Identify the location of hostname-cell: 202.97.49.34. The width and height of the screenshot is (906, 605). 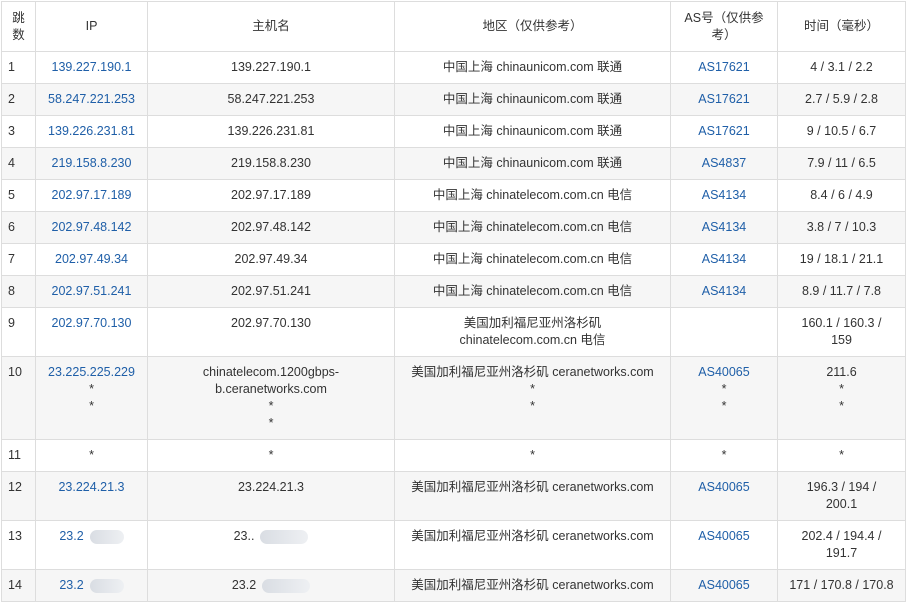
(271, 259).